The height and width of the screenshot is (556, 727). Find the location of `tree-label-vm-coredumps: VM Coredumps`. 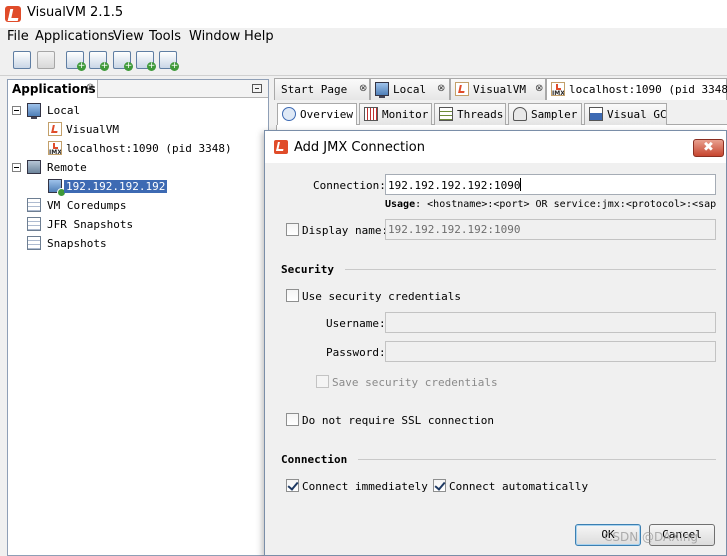

tree-label-vm-coredumps: VM Coredumps is located at coordinates (87, 205).